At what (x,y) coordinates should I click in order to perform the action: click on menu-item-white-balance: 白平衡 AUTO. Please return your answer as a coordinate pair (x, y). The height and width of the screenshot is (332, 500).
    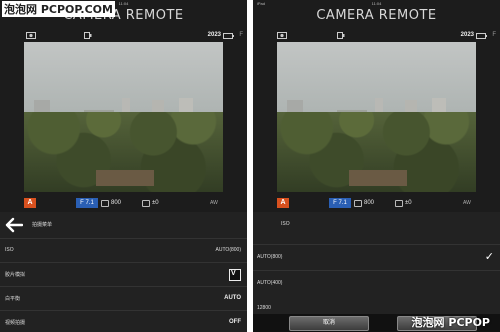
    Looking at the image, I should click on (123, 298).